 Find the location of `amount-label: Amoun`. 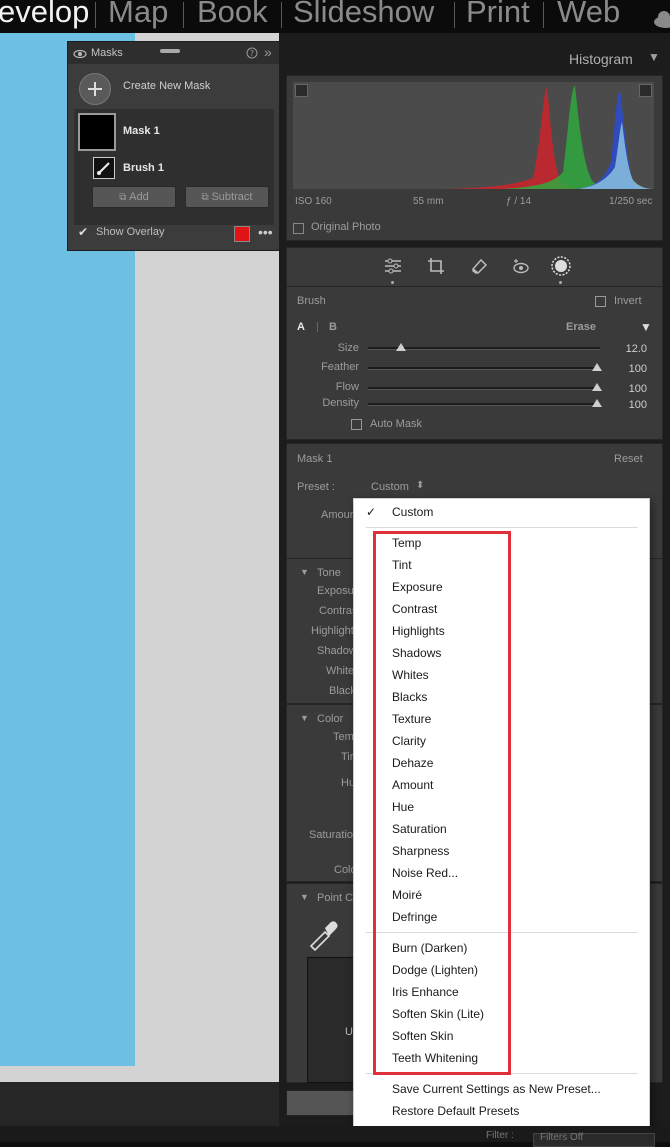

amount-label: Amoun is located at coordinates (338, 515).